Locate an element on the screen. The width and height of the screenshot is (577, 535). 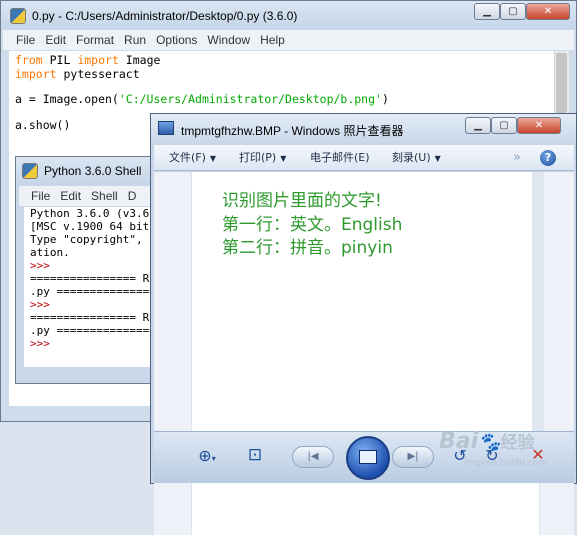
slideshow-icon is located at coordinates (368, 457).